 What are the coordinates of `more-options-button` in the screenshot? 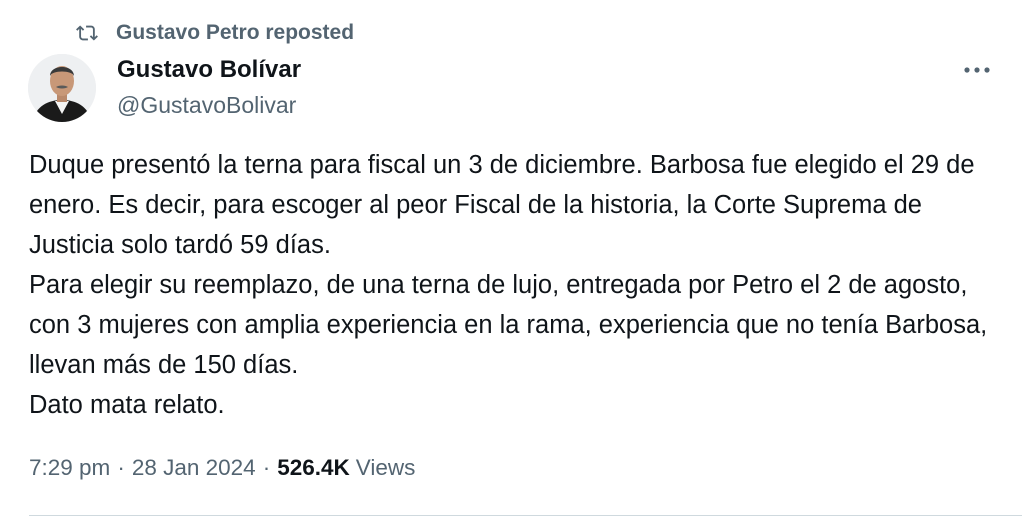 It's located at (977, 70).